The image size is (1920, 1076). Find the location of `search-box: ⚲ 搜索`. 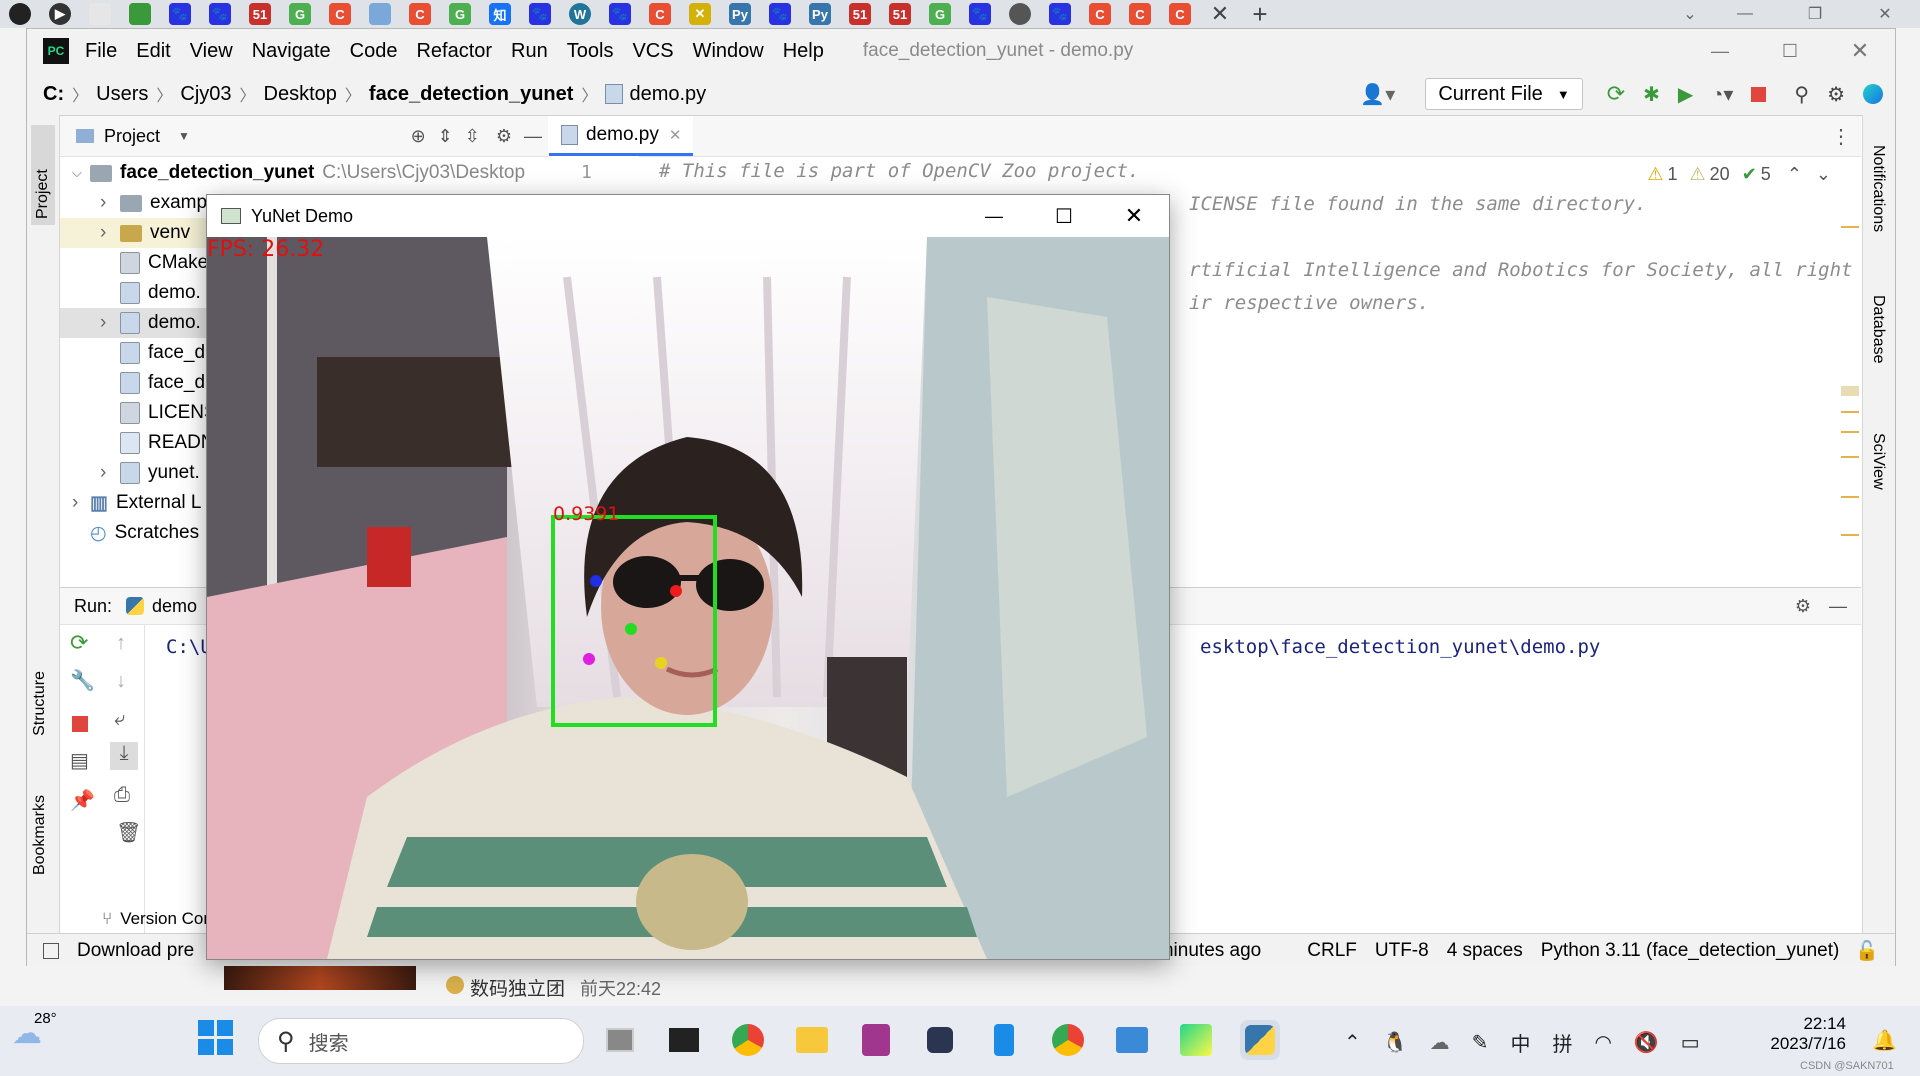

search-box: ⚲ 搜索 is located at coordinates (421, 1041).